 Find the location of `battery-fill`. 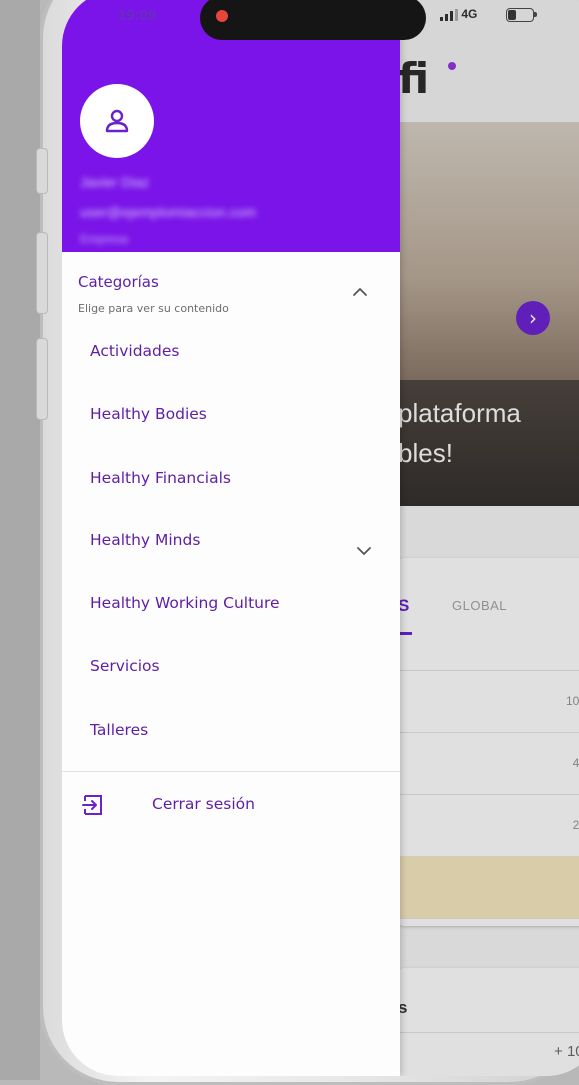

battery-fill is located at coordinates (512, 15).